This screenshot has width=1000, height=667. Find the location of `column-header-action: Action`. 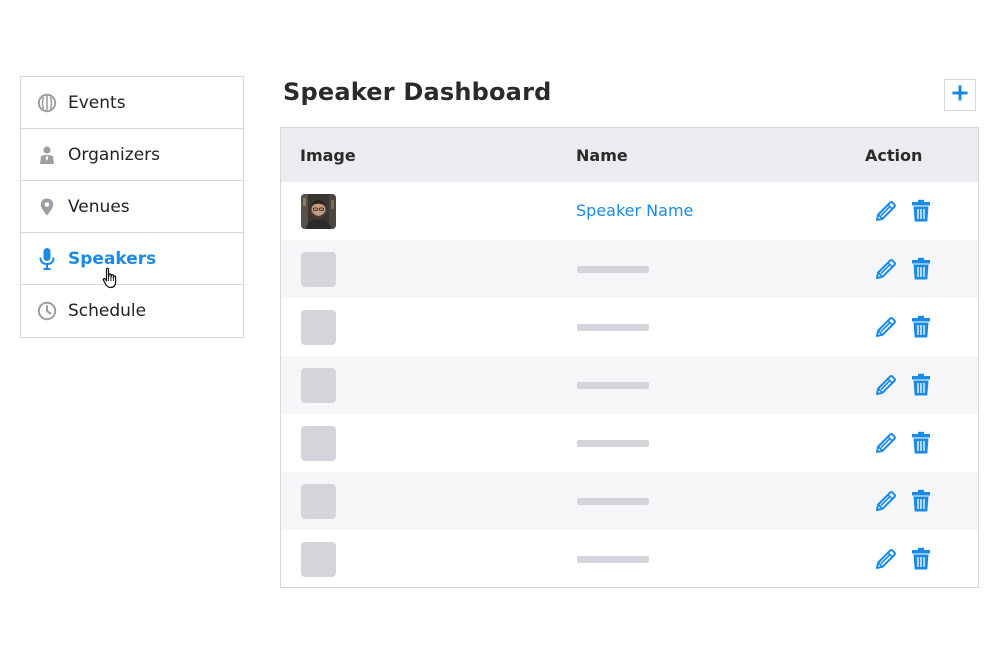

column-header-action: Action is located at coordinates (894, 155).